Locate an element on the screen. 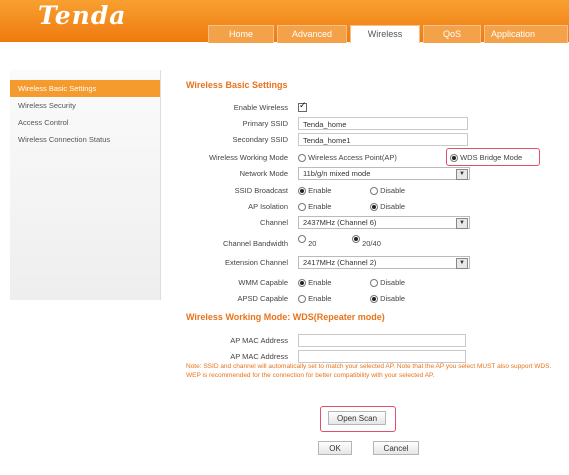  tab-application: Application is located at coordinates (526, 34).